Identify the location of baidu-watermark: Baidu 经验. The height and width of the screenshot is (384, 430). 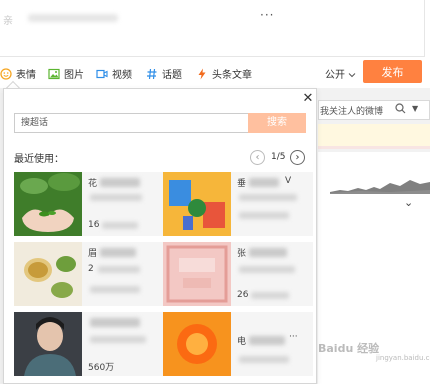
(349, 348).